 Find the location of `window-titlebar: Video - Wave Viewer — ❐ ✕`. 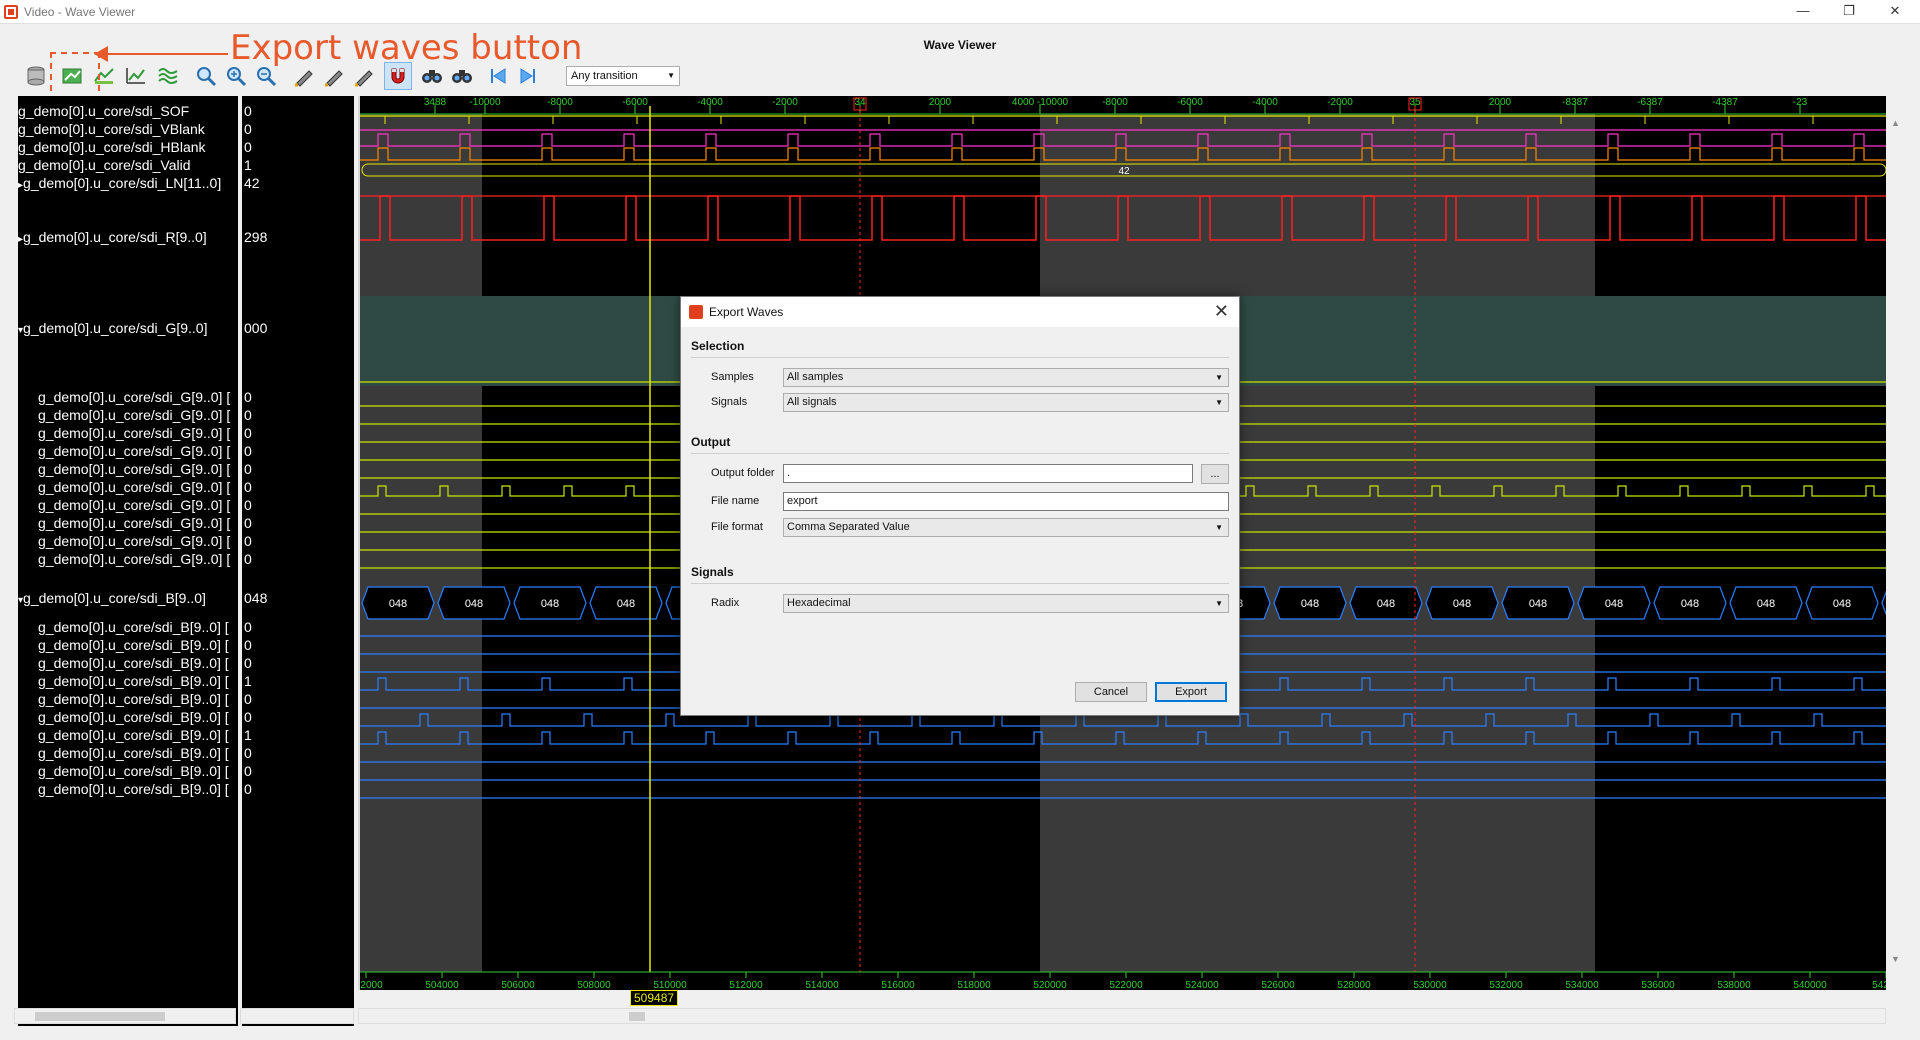

window-titlebar: Video - Wave Viewer — ❐ ✕ is located at coordinates (960, 12).